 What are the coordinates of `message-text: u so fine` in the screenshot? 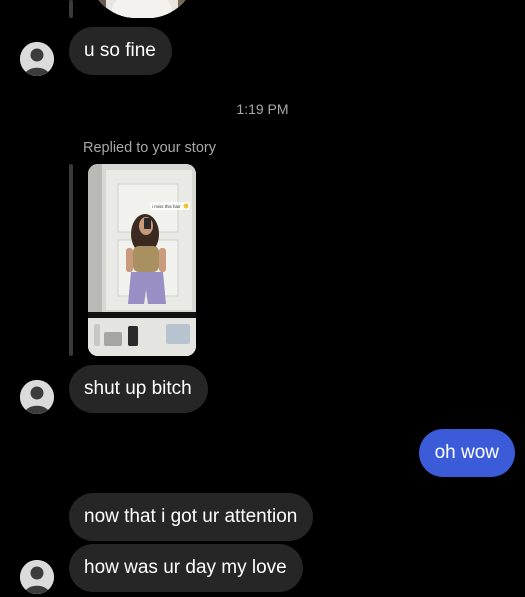 It's located at (120, 50).